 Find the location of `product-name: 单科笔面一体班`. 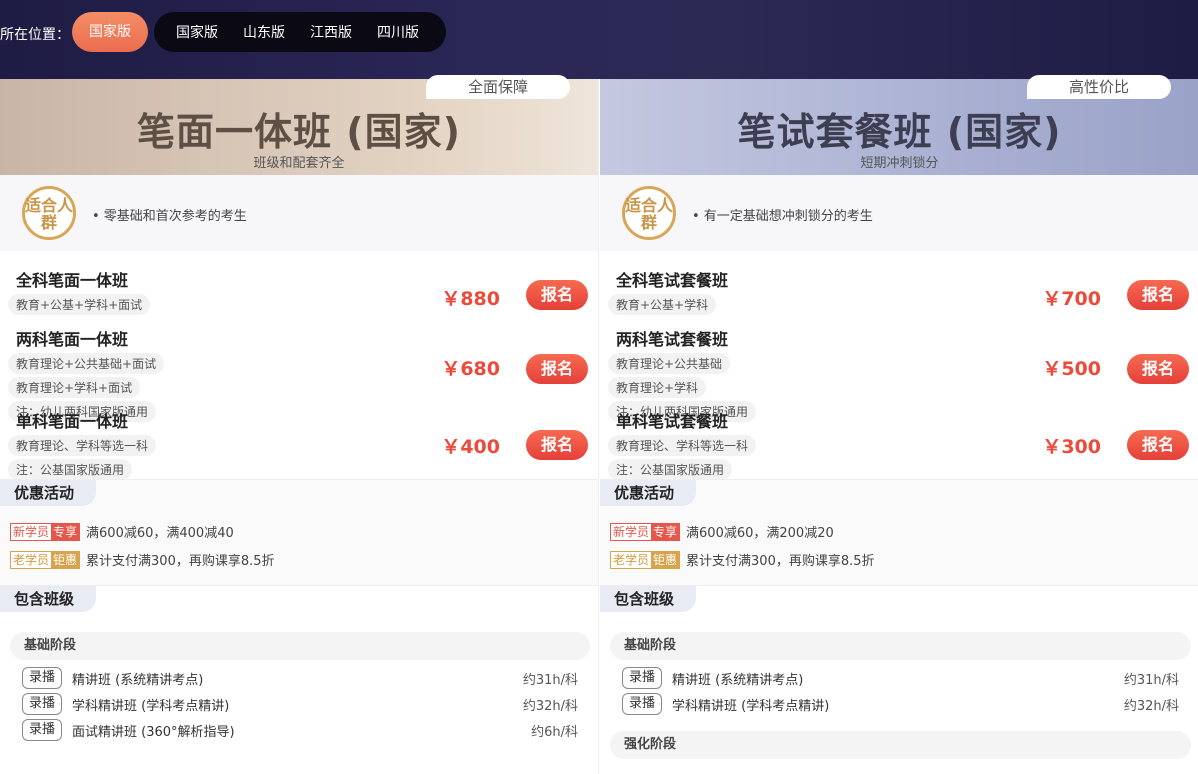

product-name: 单科笔面一体班 is located at coordinates (72, 421).